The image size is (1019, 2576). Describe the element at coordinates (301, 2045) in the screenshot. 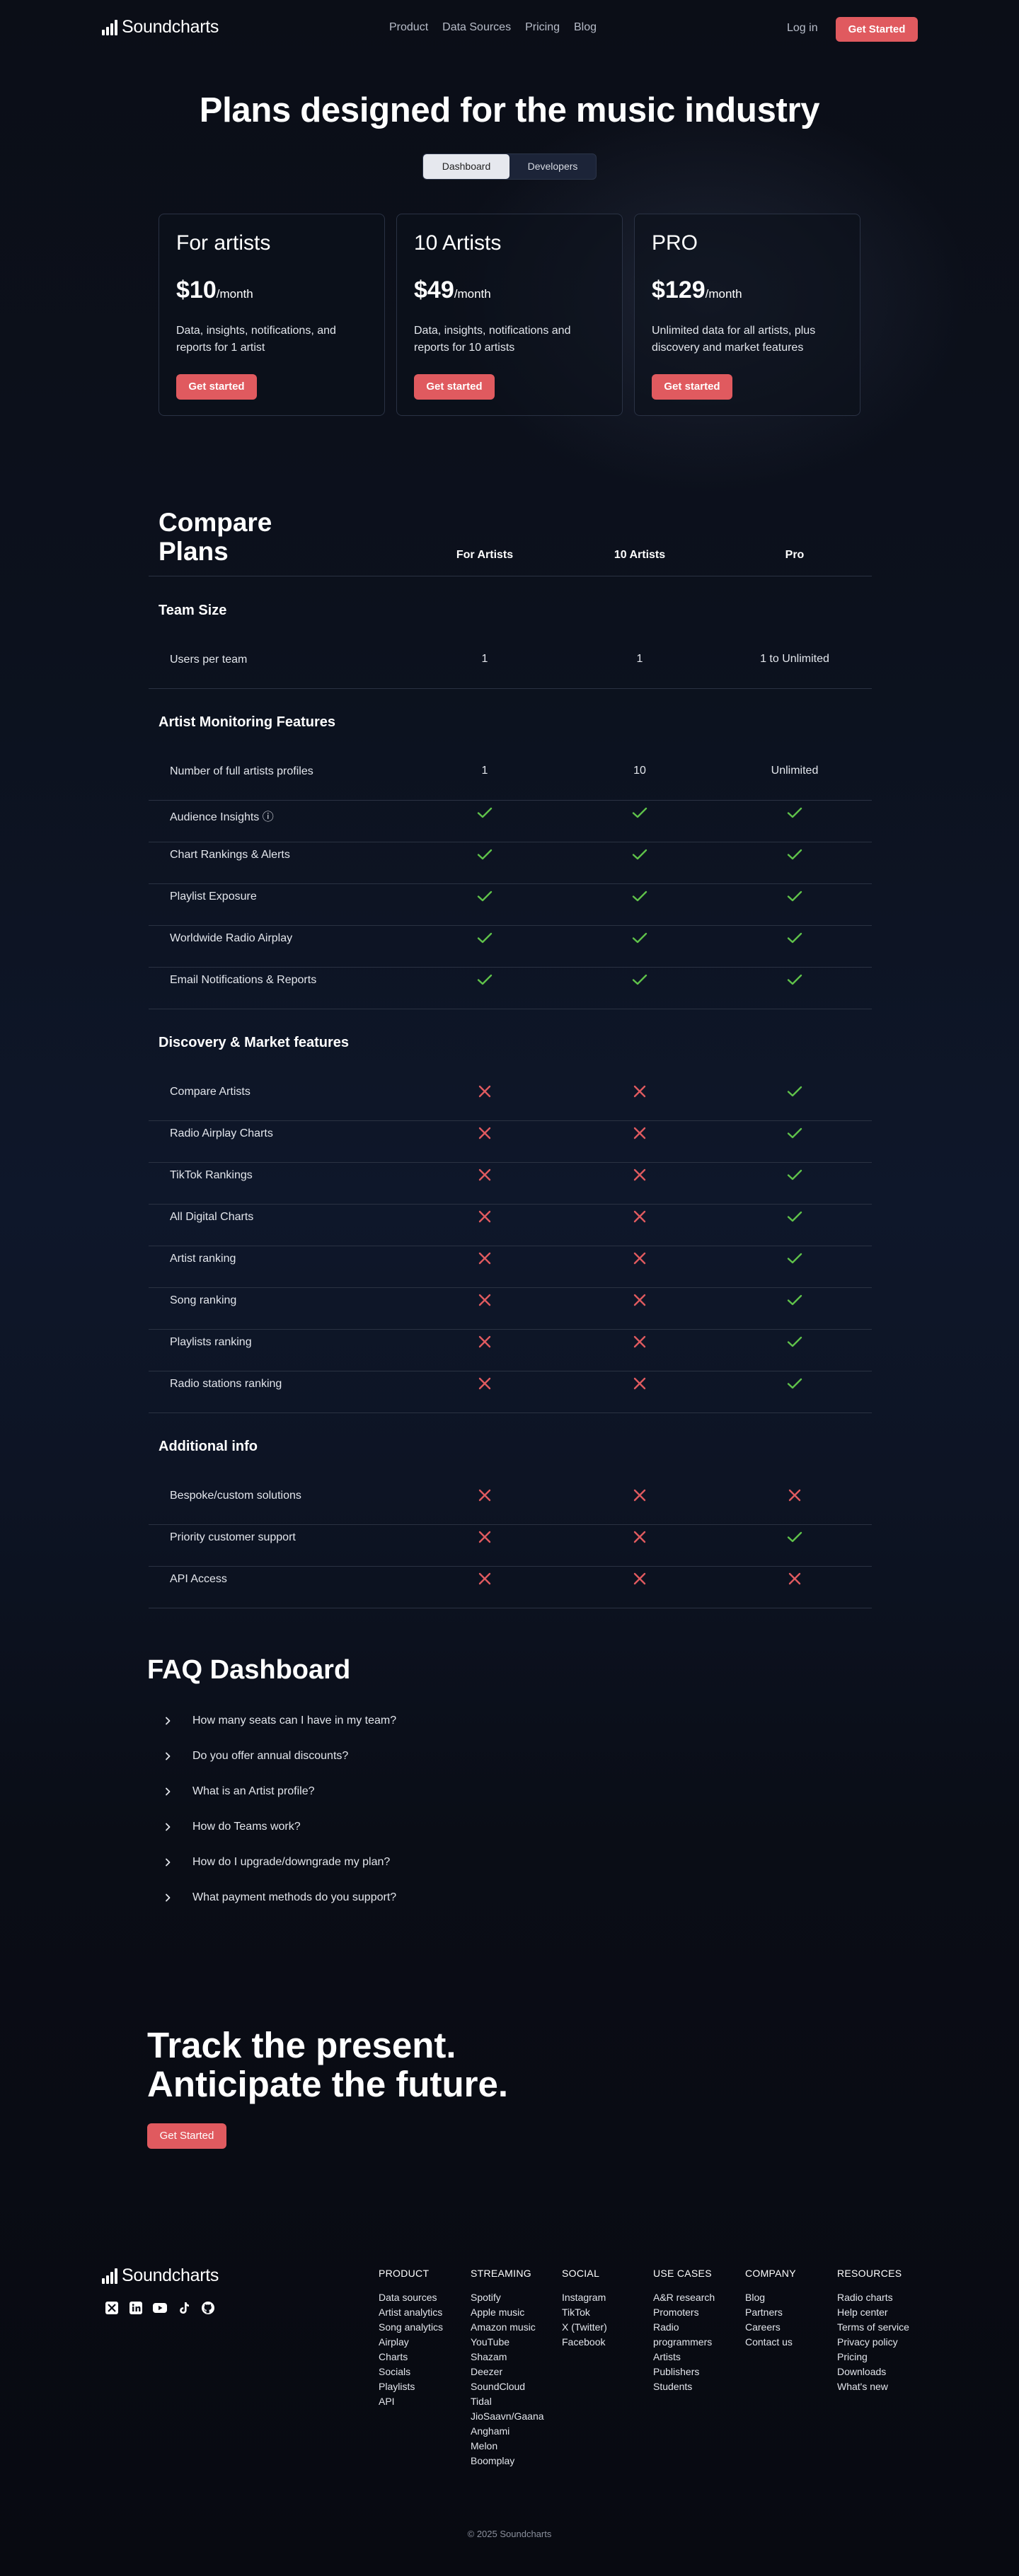

I see `cta-line-1: Track the present.` at that location.